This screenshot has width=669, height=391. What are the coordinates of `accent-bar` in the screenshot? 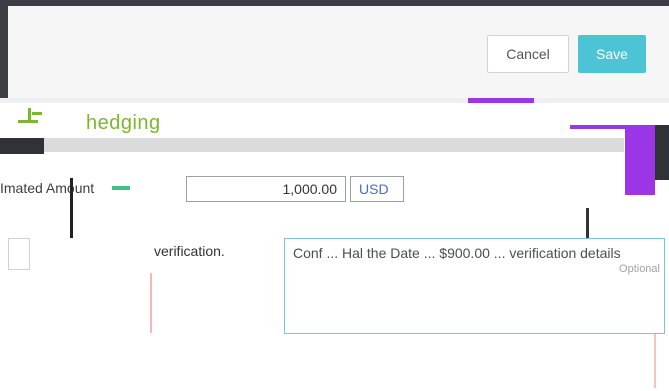 It's located at (501, 100).